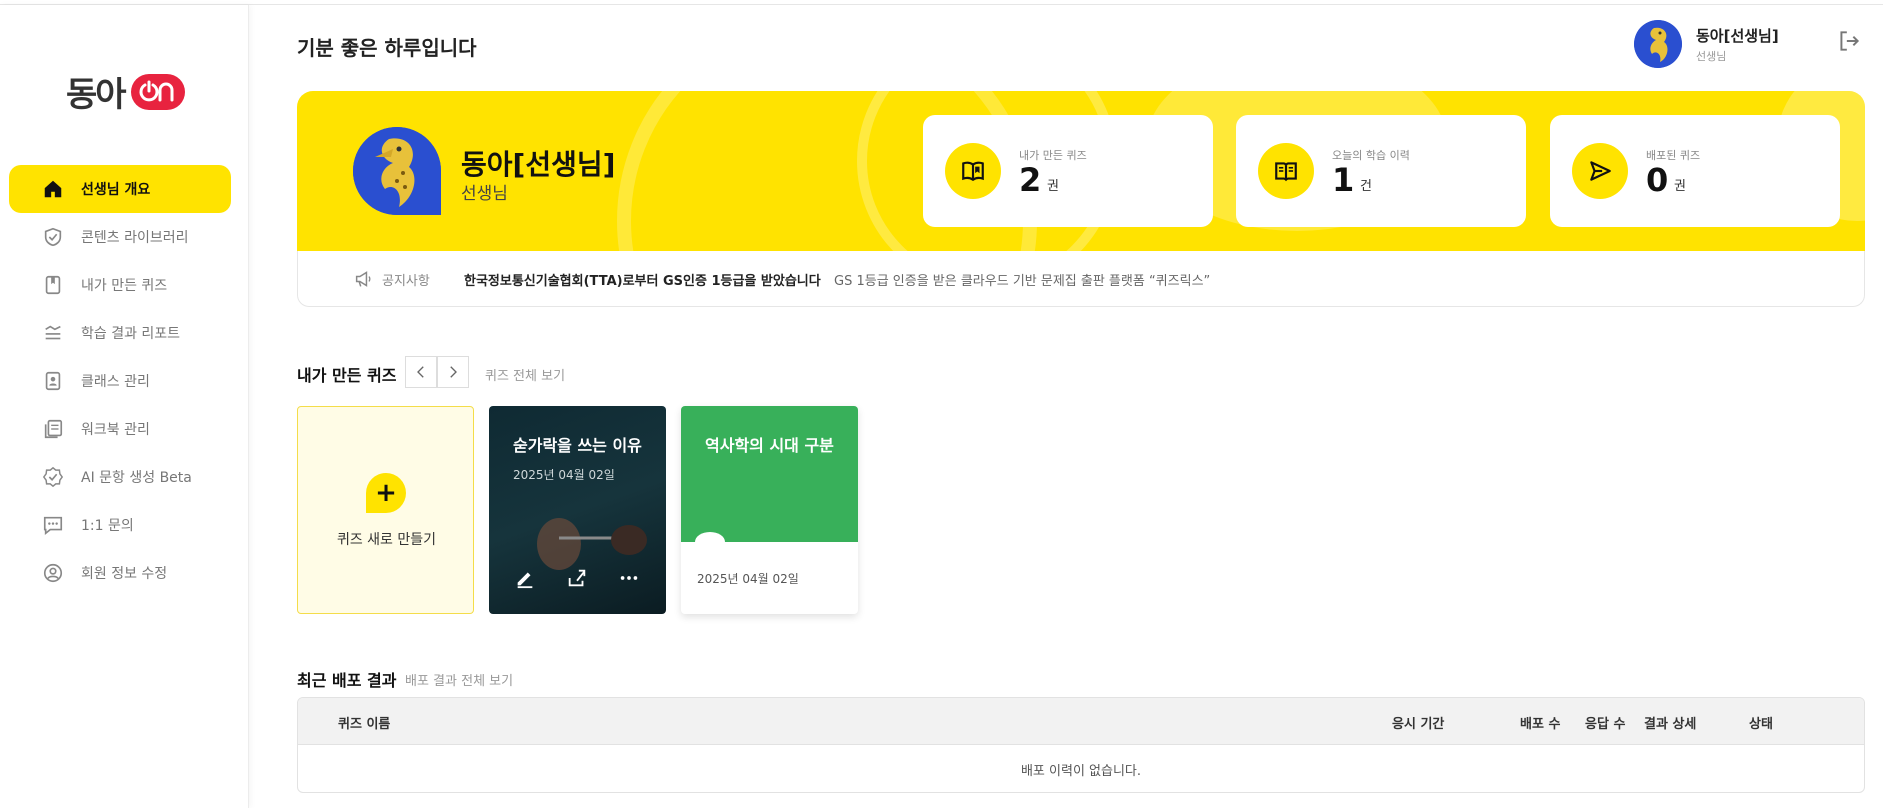  What do you see at coordinates (1418, 724) in the screenshot?
I see `column-exam-period: 응시 기간` at bounding box center [1418, 724].